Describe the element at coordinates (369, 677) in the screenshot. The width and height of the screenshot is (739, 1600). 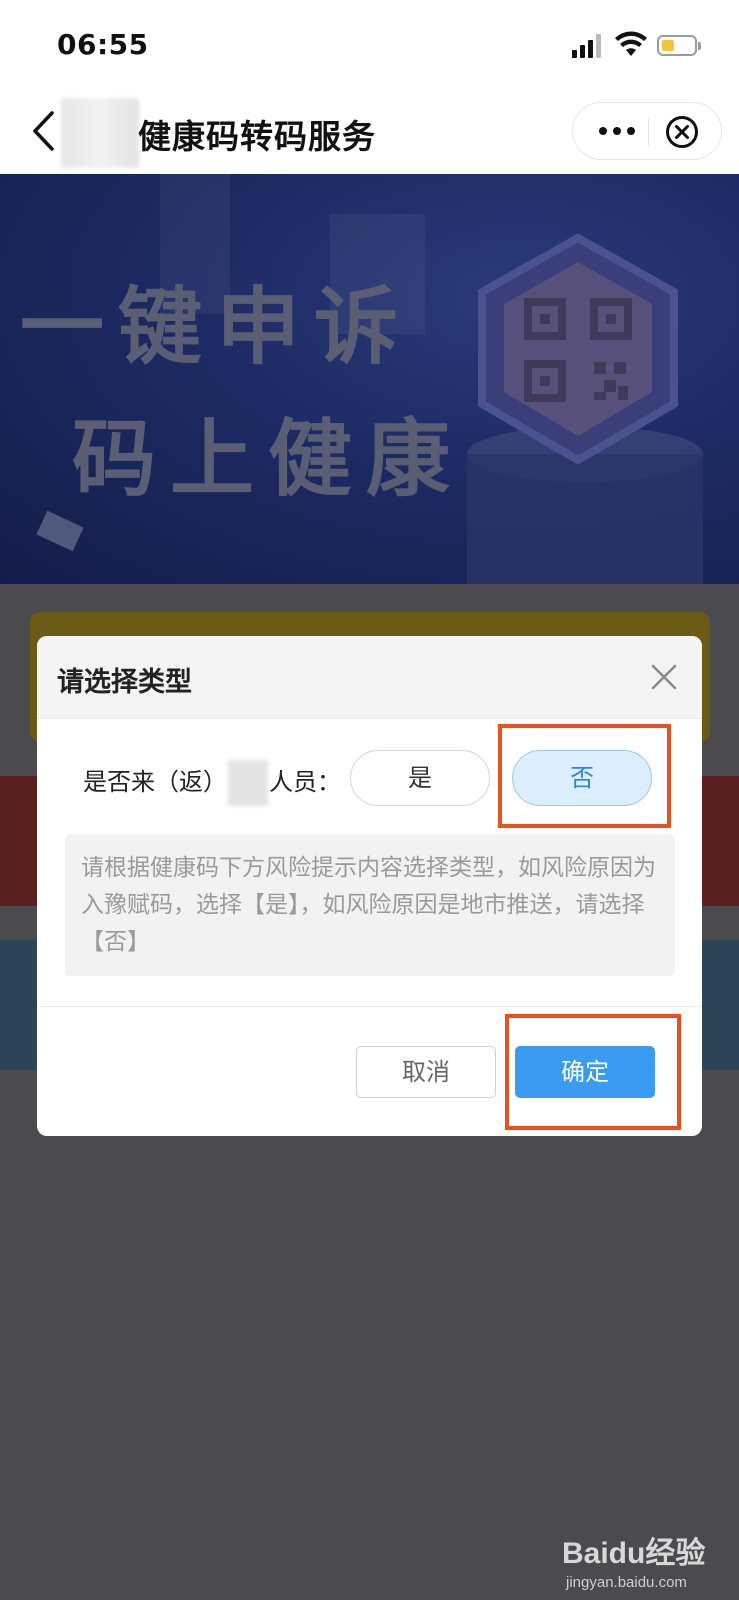
I see `dialog-header: 请选择类型` at that location.